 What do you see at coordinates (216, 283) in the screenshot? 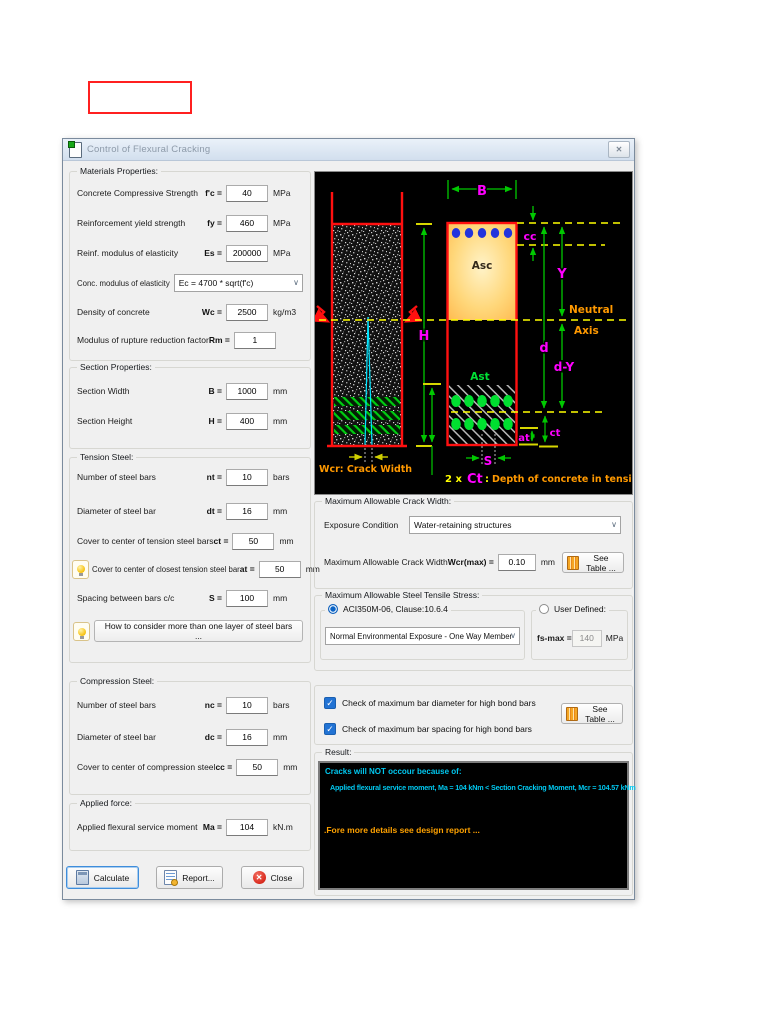
I see `ec-dropdown-value: Ec = 4700 * sqrt(f'c)` at bounding box center [216, 283].